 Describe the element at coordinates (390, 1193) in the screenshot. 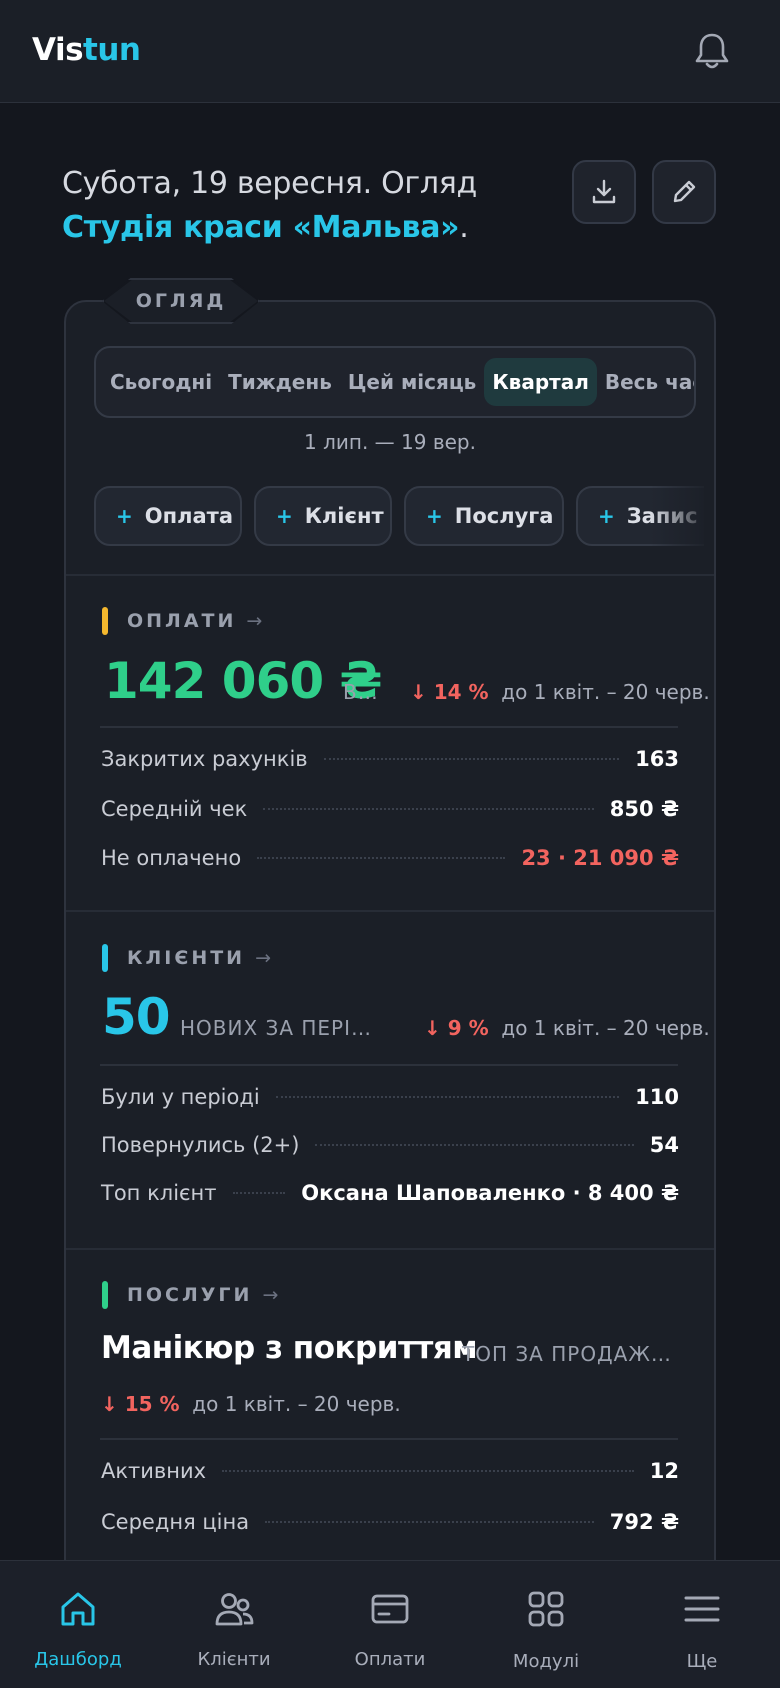

I see `top-client-row: Топ клієнт Оксана Шаповаленко · 8 400 ₴` at that location.